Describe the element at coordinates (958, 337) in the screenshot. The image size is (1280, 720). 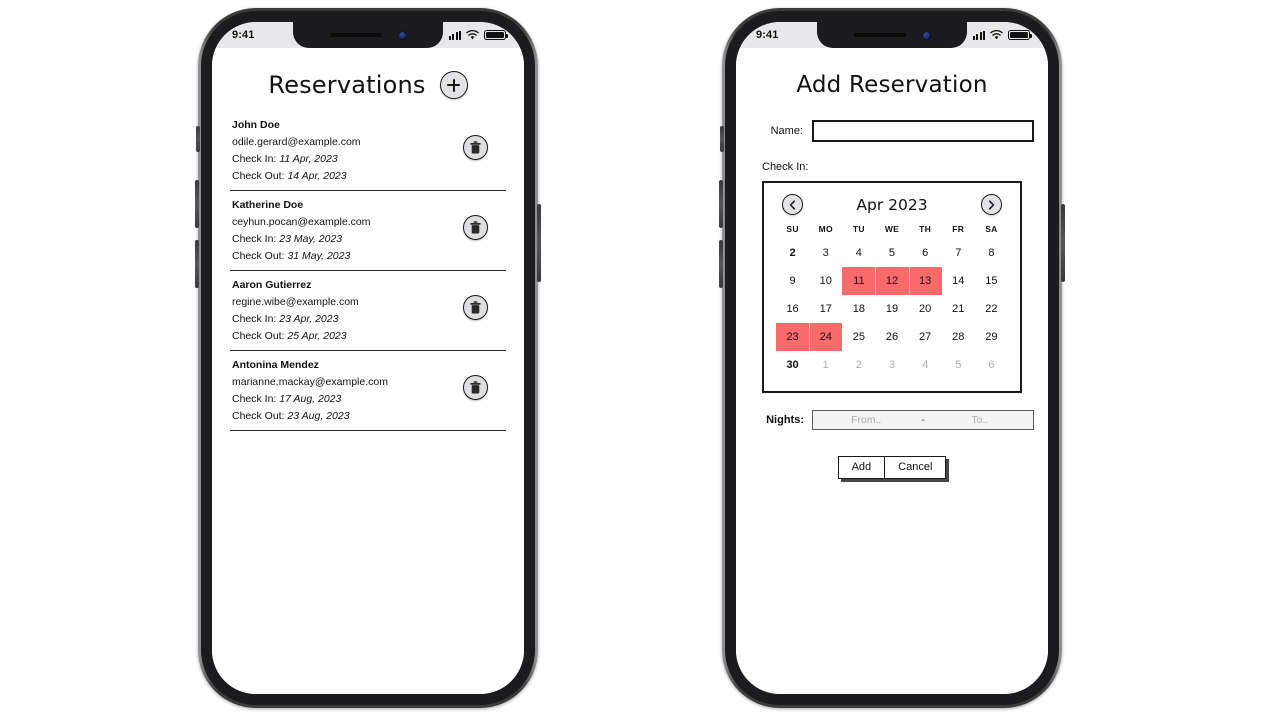
I see `calendar-day: 28` at that location.